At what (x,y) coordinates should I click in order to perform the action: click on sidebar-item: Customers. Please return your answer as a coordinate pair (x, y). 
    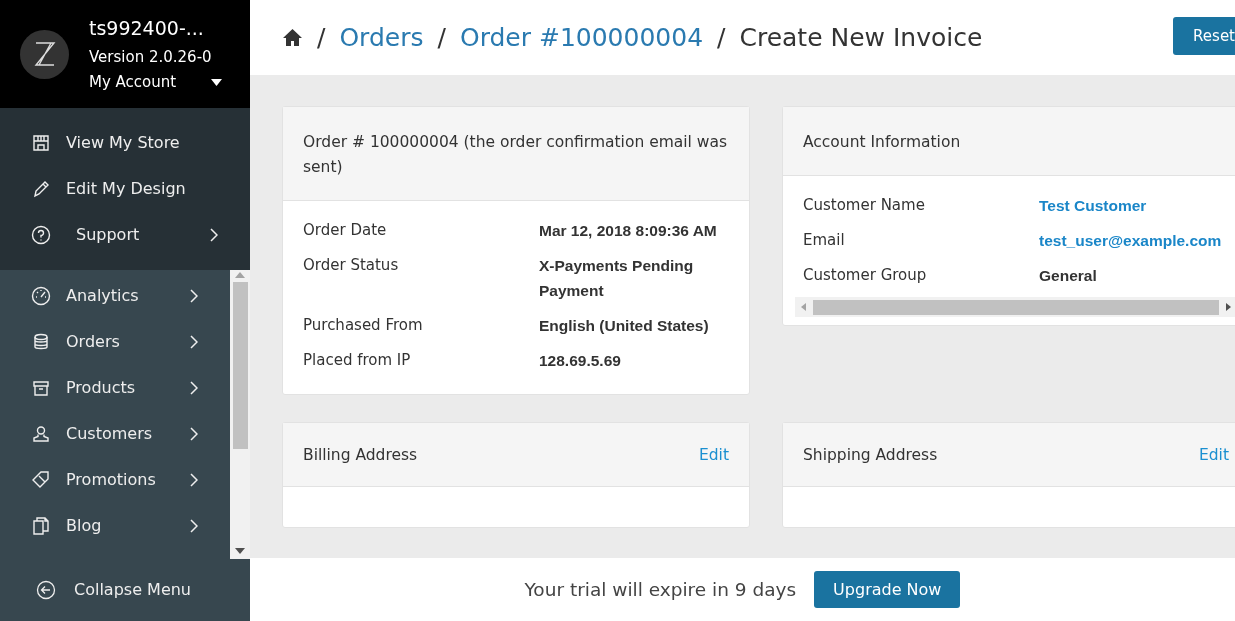
    Looking at the image, I should click on (115, 434).